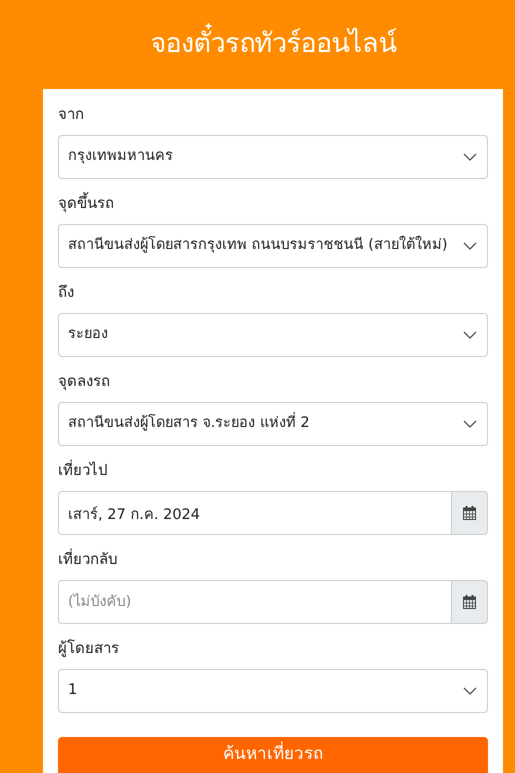 The width and height of the screenshot is (515, 773). I want to click on dropdown-field: สถานีขนส่งผู้โดยสาร จ.ระยอง แห่งที่ 2, so click(273, 424).